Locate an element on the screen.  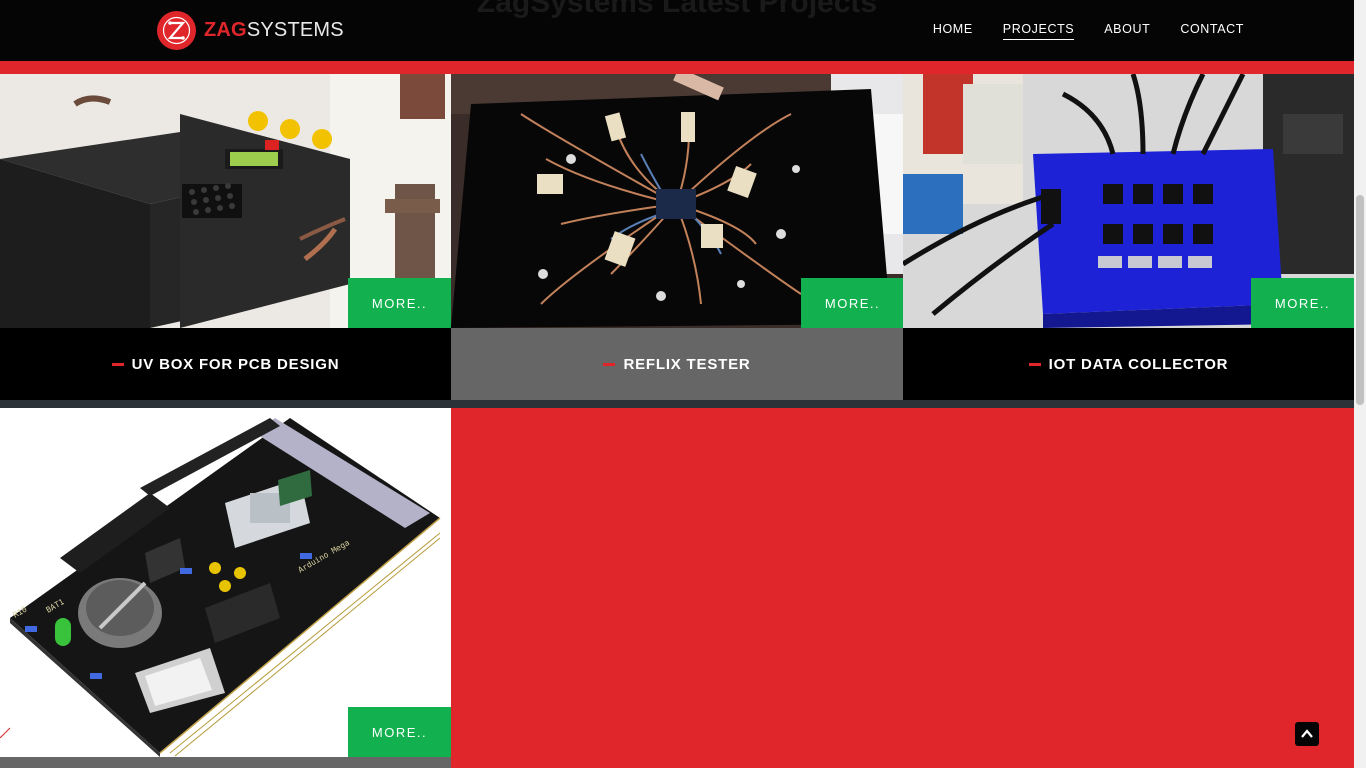
project-card-uv-box: MORE.. UV BOX FOR PCB DESIGN is located at coordinates (225, 237).